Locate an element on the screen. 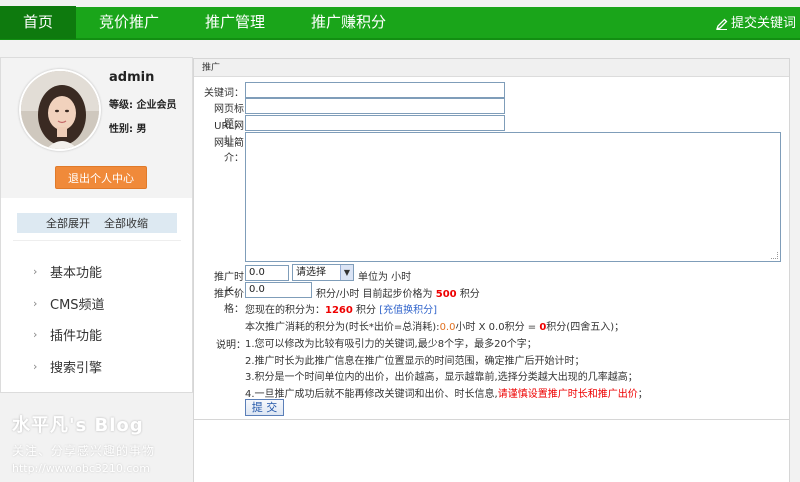 The width and height of the screenshot is (800, 482). sidebar-divider is located at coordinates (97, 240).